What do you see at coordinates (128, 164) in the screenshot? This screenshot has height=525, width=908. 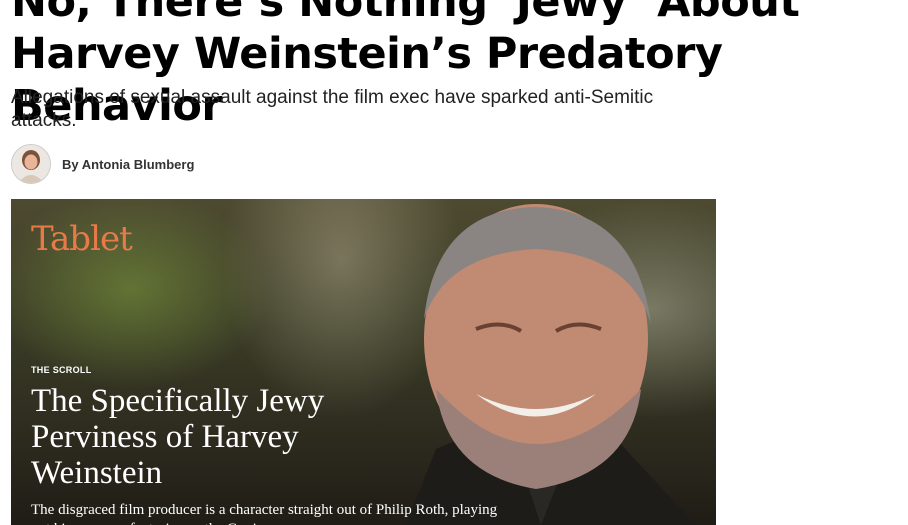 I see `author-name: By Antonia Blumberg` at bounding box center [128, 164].